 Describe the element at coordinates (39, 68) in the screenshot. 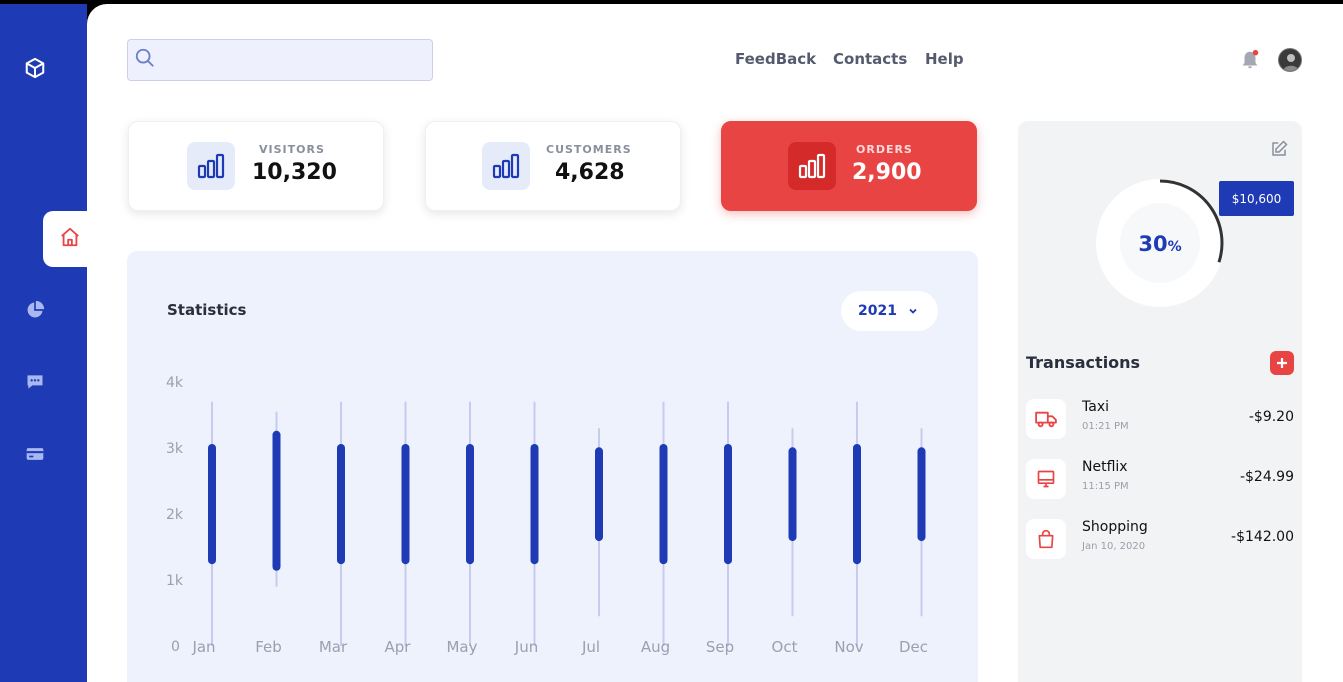

I see `cube-logo-icon` at that location.